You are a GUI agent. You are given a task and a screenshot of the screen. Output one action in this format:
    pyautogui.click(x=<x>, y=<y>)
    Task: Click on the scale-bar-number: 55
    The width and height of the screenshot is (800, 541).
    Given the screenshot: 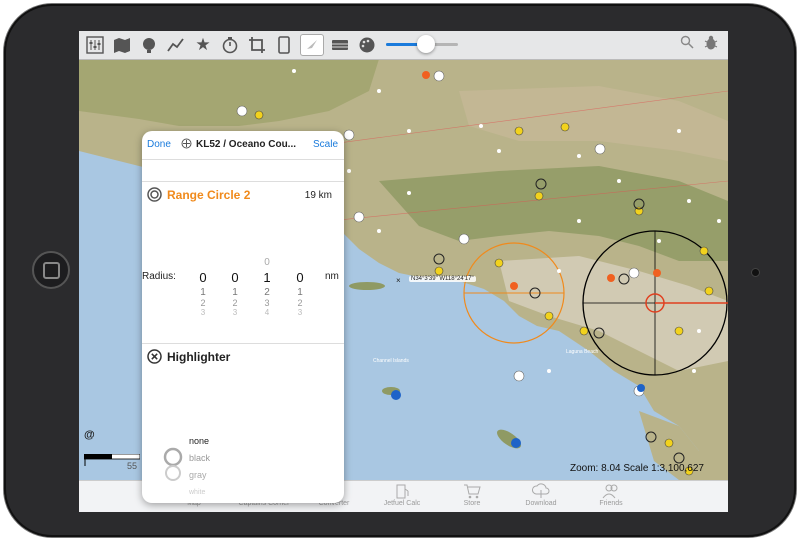 What is the action you would take?
    pyautogui.click(x=132, y=466)
    